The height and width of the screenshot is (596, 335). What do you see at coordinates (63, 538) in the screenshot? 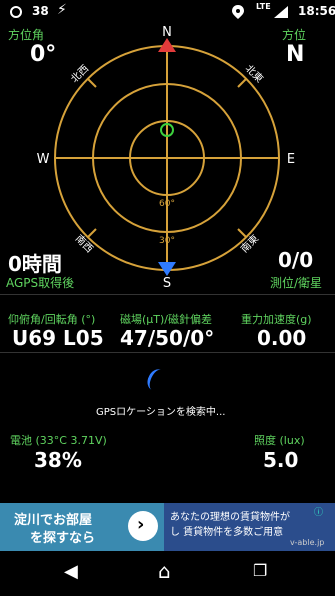
I see `ad-left-text-2: を探すなら` at bounding box center [63, 538].